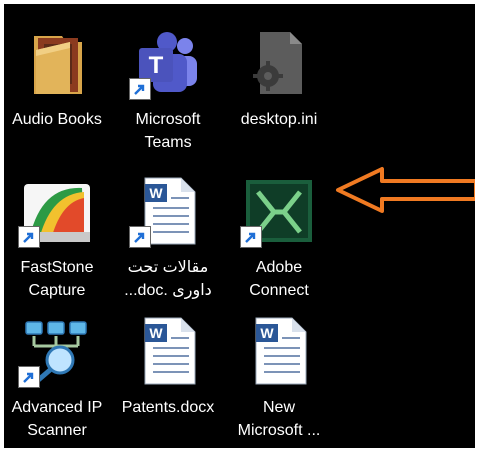  Describe the element at coordinates (168, 119) in the screenshot. I see `icon-label: Microsoft` at that location.